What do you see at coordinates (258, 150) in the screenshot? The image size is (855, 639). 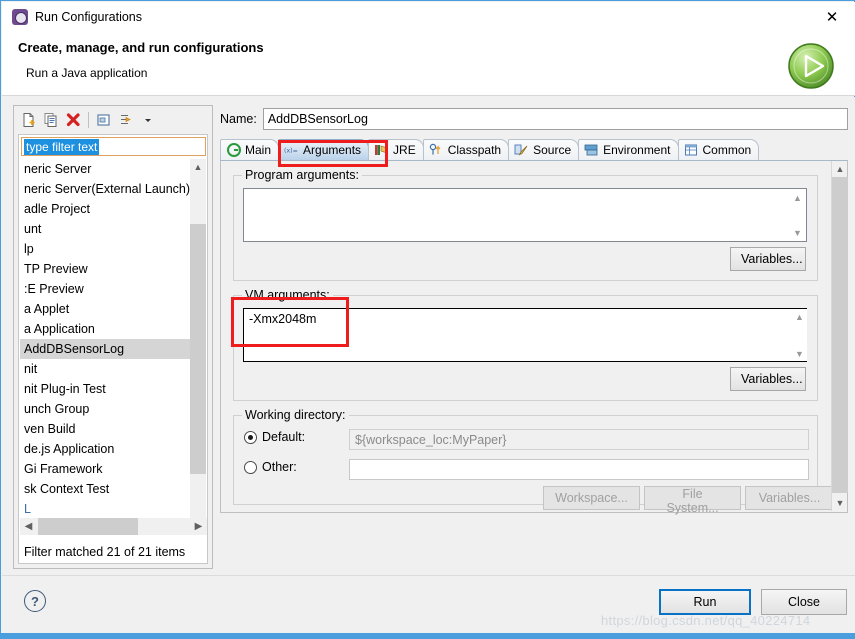 I see `tab-label: Main` at bounding box center [258, 150].